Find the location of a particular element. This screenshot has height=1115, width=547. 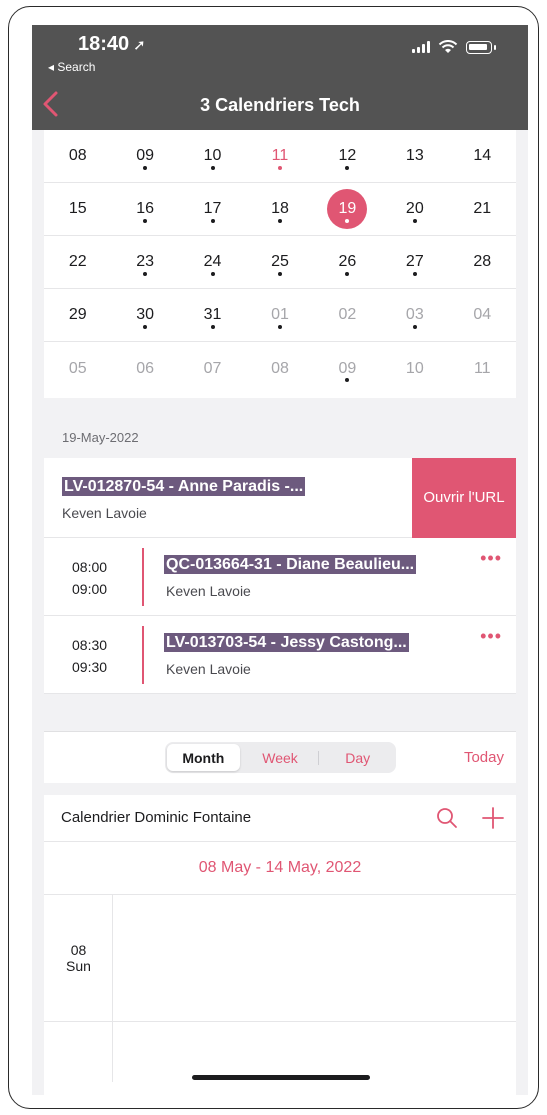

calendar-day: 02 is located at coordinates (347, 315).